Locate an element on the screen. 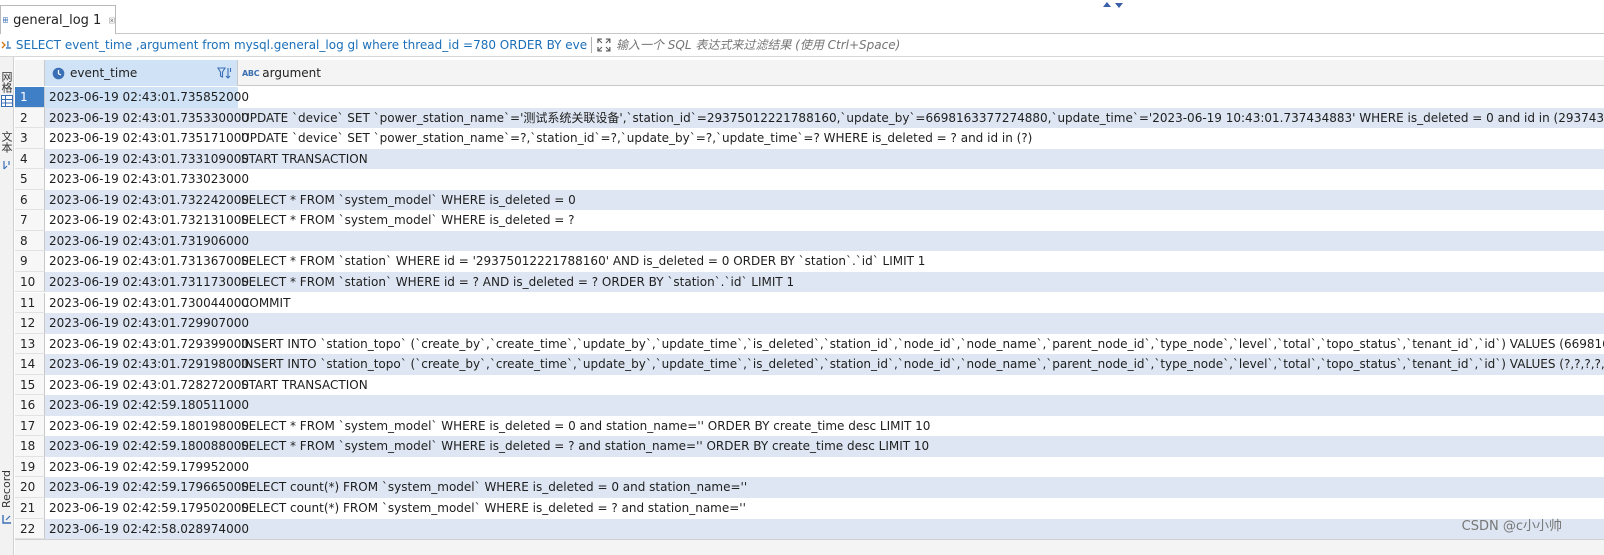 The width and height of the screenshot is (1604, 555). table-row: 22 2023-06-19 02:42:58.028974000 is located at coordinates (809, 529).